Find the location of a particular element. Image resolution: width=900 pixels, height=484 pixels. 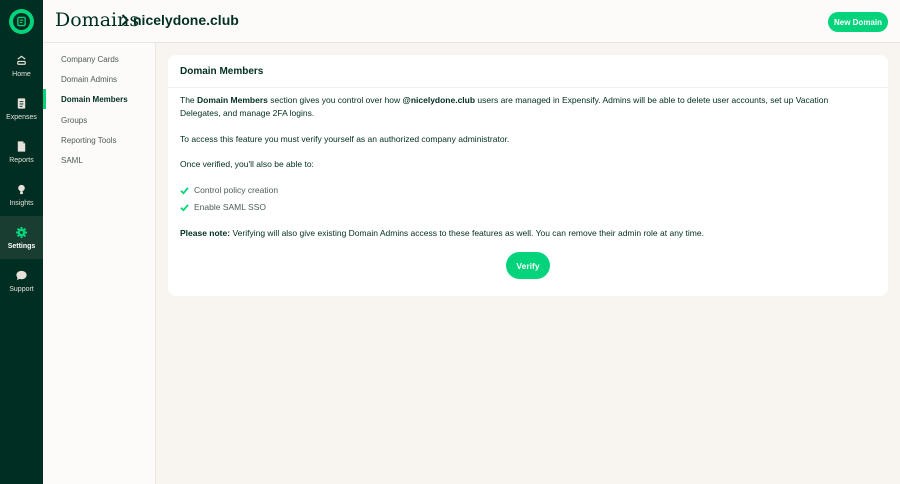

nav-label-expenses: Expenses is located at coordinates (21, 117).